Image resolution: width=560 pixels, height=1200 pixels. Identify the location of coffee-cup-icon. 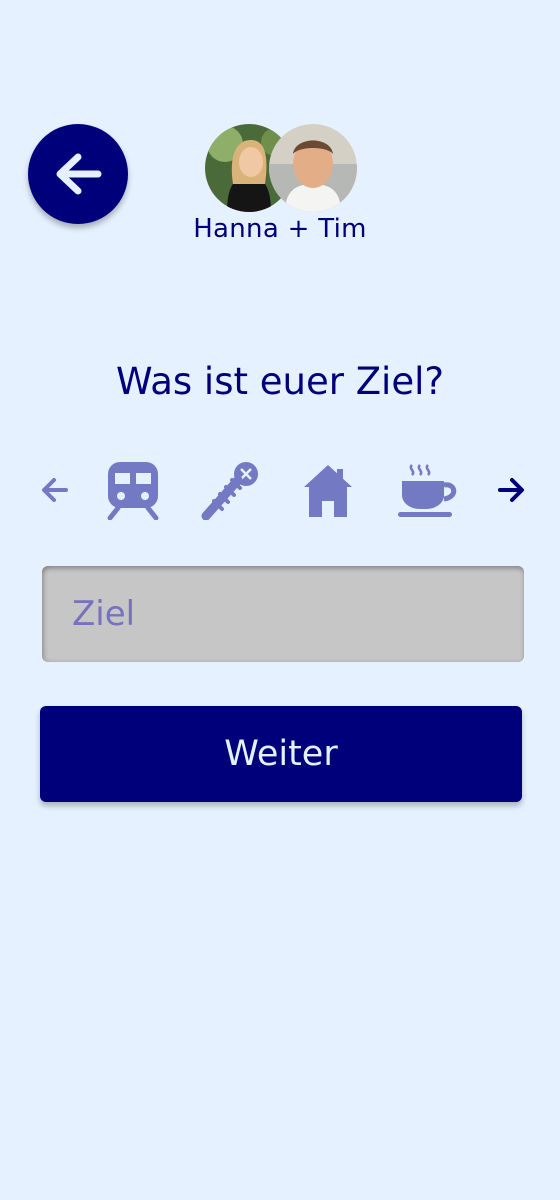
(428, 490).